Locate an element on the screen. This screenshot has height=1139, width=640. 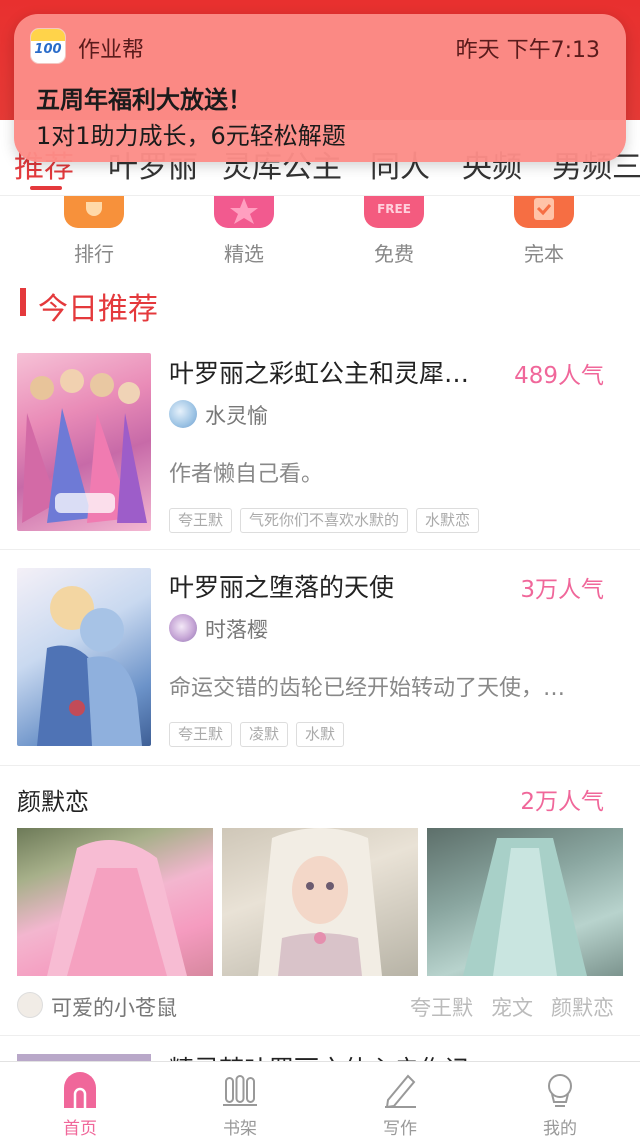
bottom-nav: 首页 书架 写作 我的 is located at coordinates (320, 1100).